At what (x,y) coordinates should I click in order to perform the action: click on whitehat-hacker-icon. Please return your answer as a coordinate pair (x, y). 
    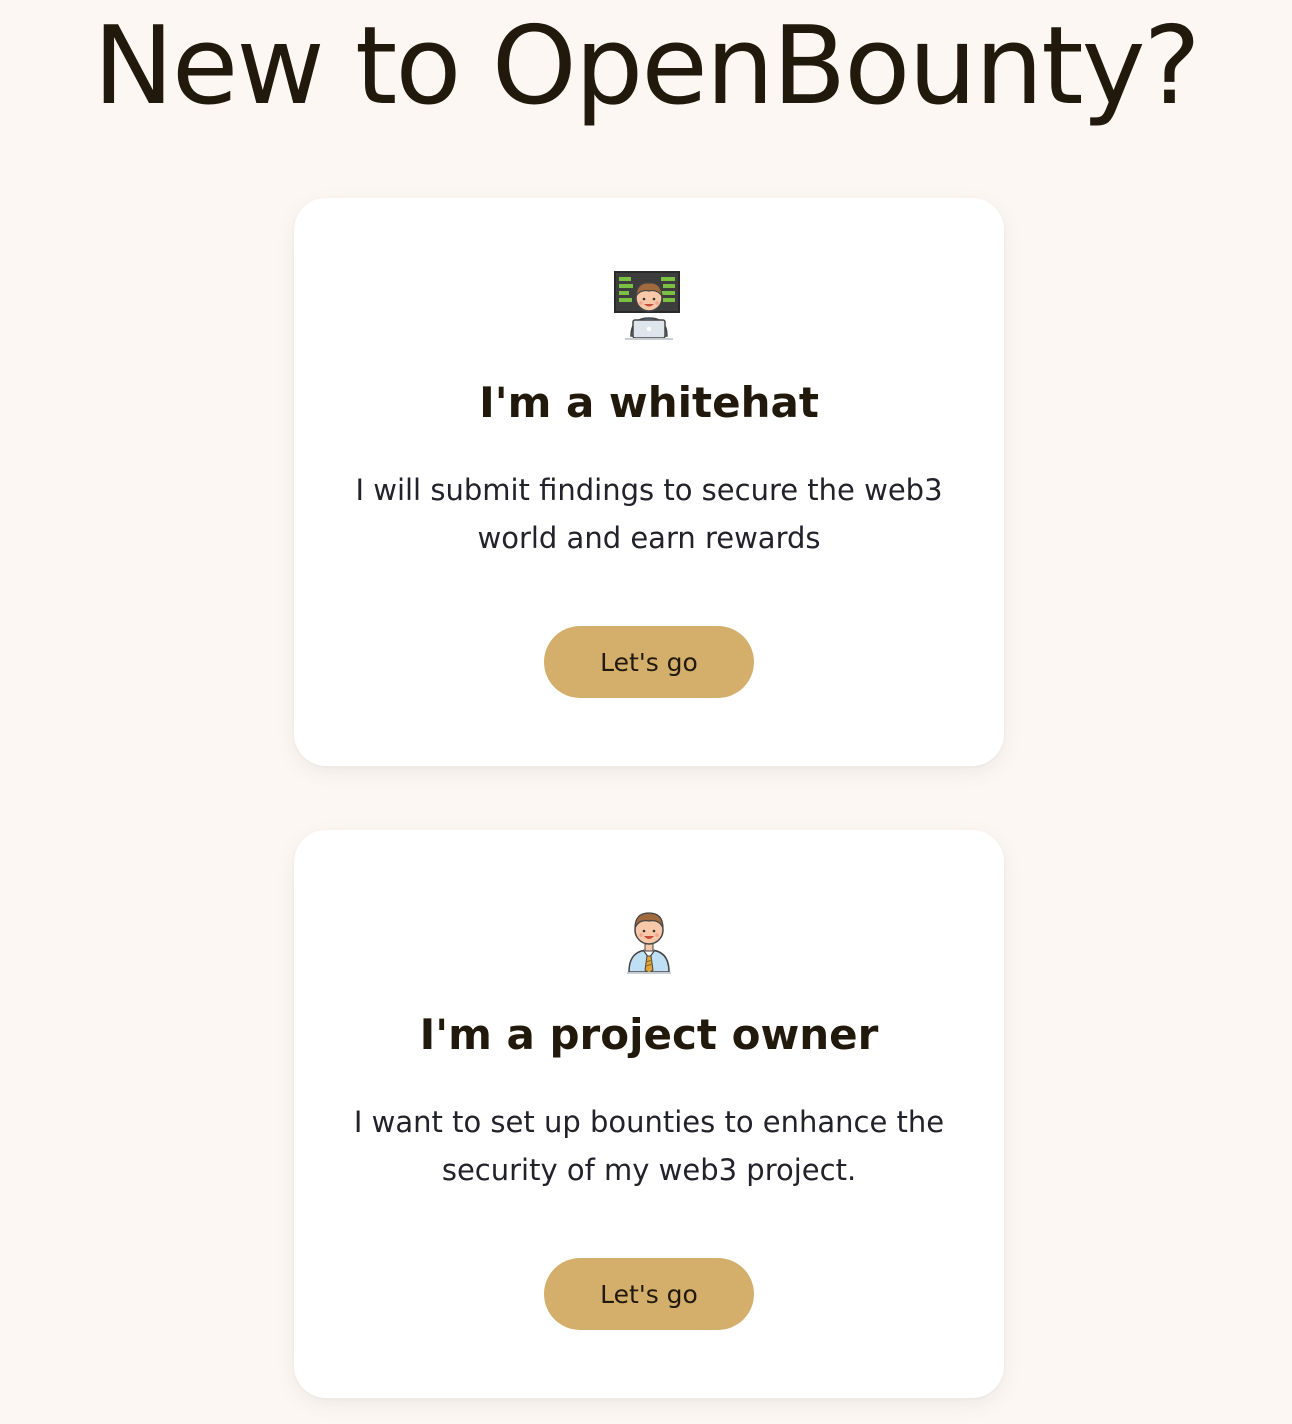
    Looking at the image, I should click on (649, 306).